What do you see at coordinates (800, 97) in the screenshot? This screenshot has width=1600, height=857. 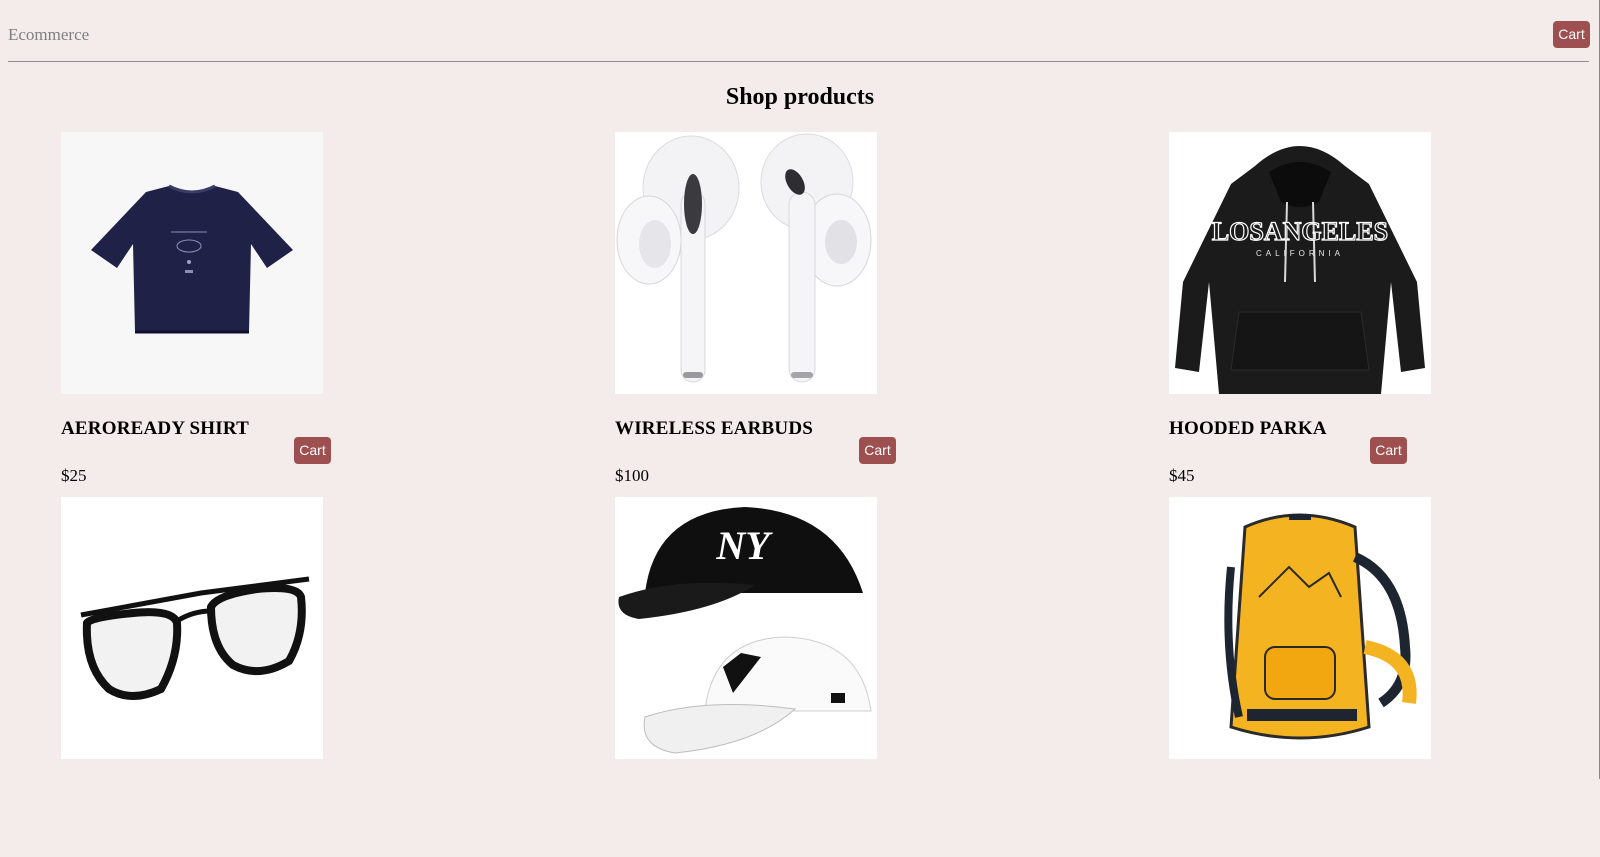 I see `page-title: Shop products` at bounding box center [800, 97].